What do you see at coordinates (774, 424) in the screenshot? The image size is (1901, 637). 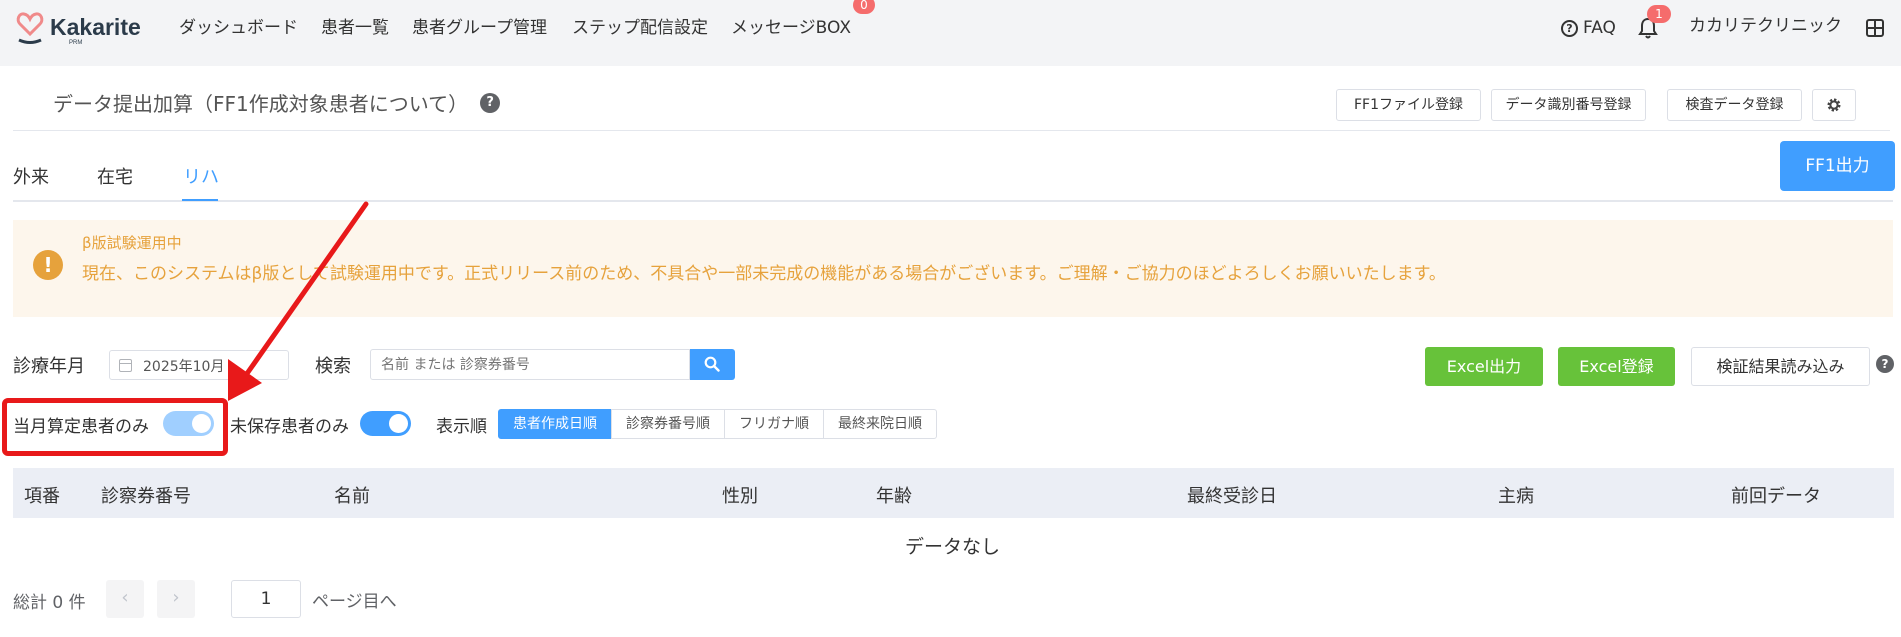 I see `sort-furigana: フリガナ順` at bounding box center [774, 424].